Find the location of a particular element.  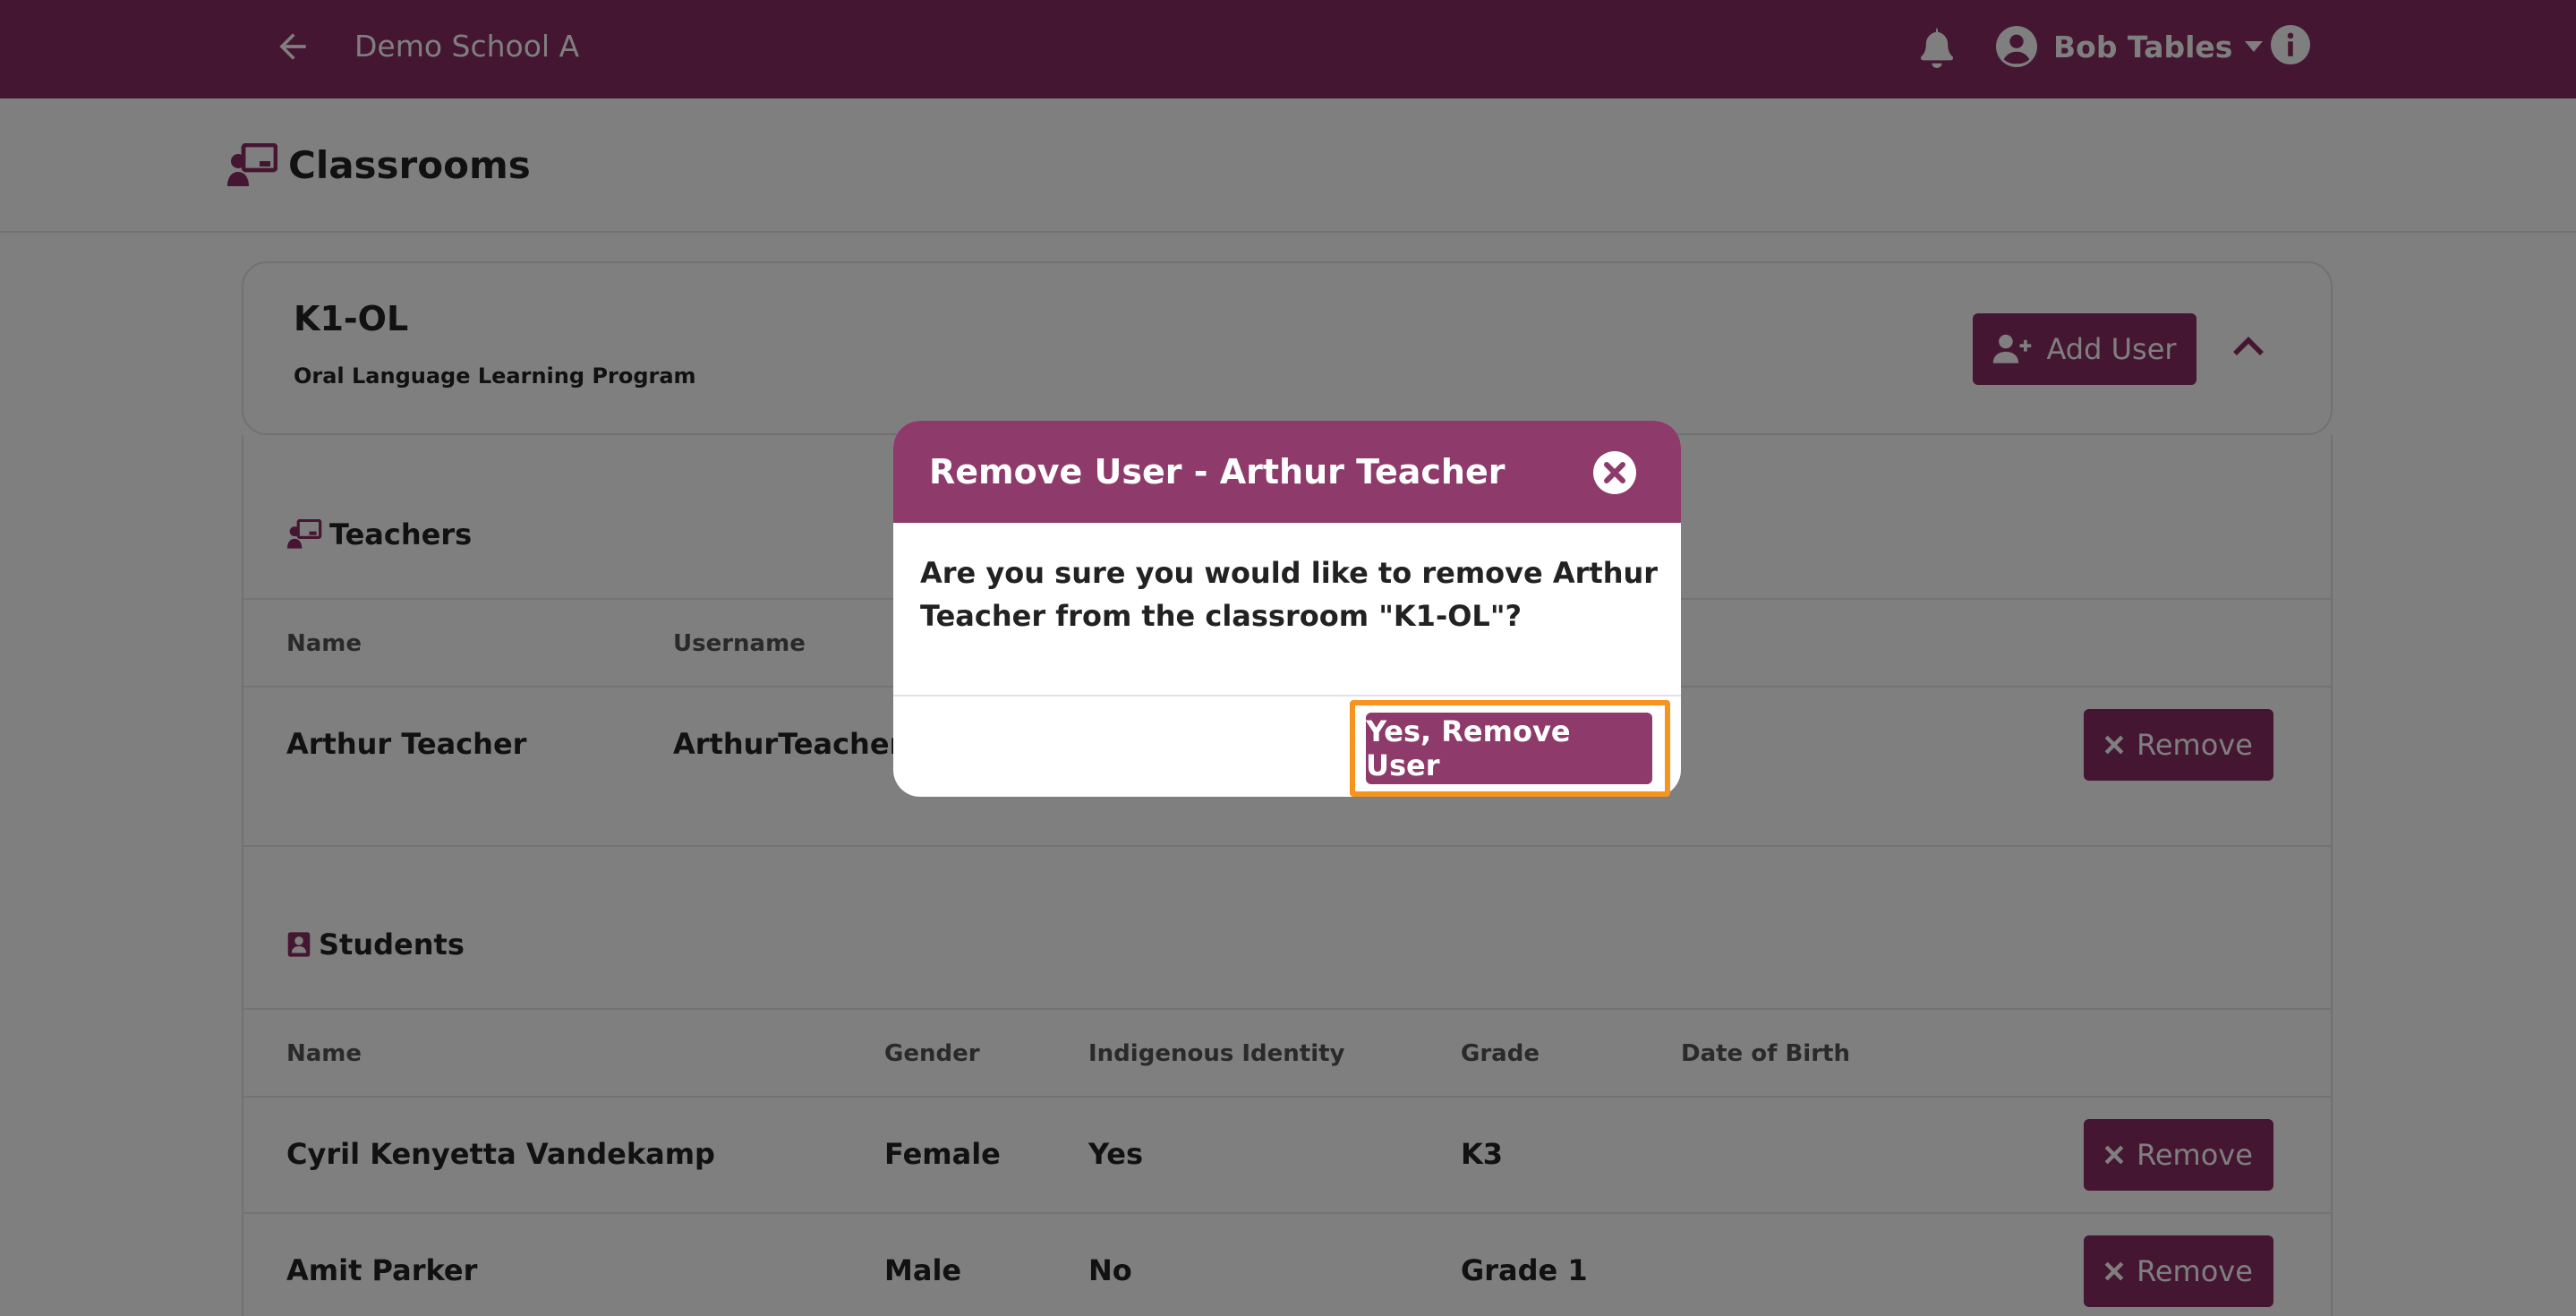

highlight-outline is located at coordinates (1510, 748).